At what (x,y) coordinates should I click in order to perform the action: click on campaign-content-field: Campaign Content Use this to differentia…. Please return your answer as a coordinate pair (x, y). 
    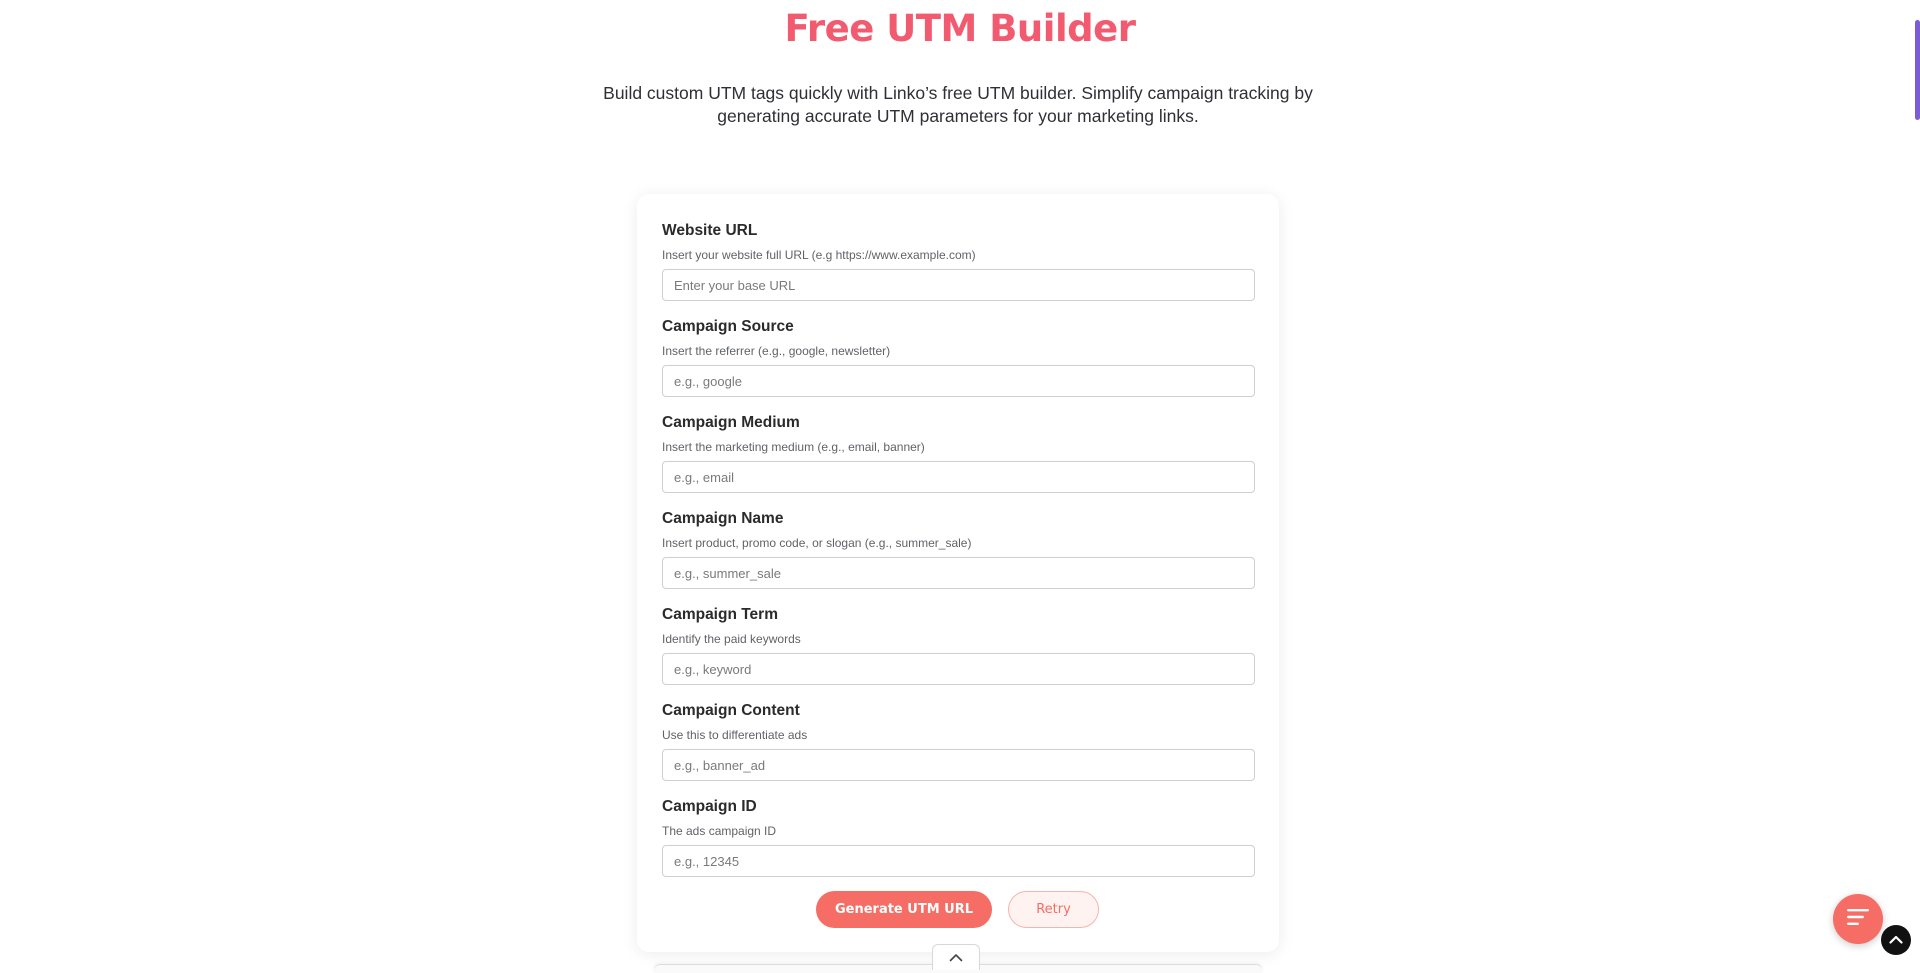
    Looking at the image, I should click on (958, 741).